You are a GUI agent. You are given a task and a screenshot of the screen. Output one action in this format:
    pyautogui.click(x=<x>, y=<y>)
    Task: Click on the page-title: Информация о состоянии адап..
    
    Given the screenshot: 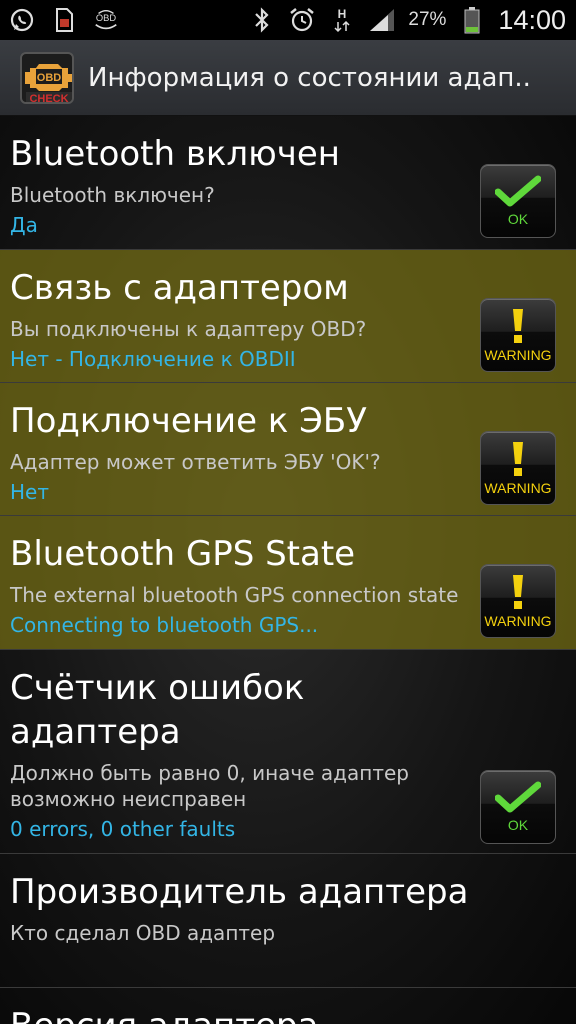 What is the action you would take?
    pyautogui.click(x=309, y=77)
    